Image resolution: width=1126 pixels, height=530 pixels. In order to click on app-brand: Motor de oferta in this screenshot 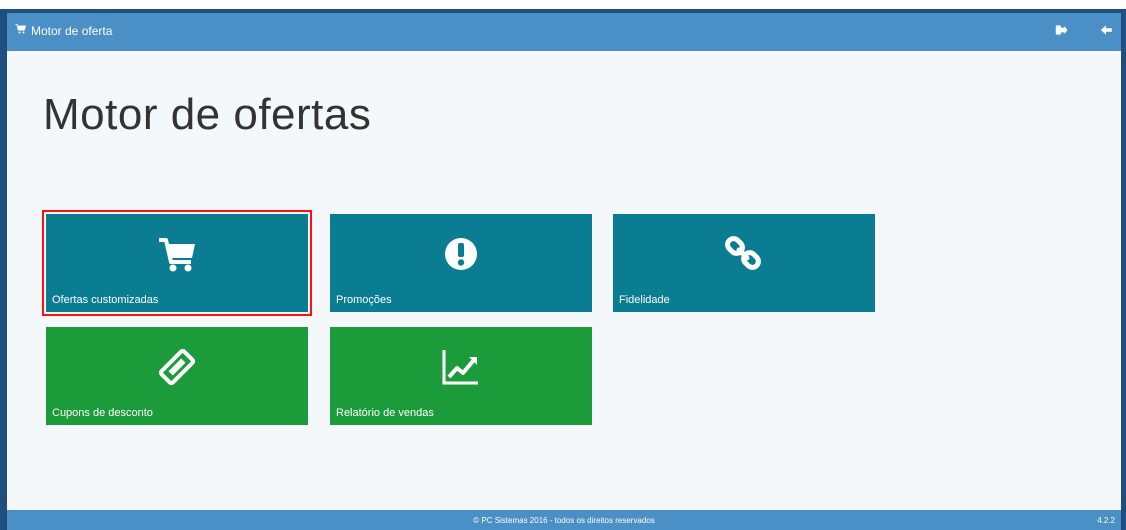, I will do `click(63, 30)`.